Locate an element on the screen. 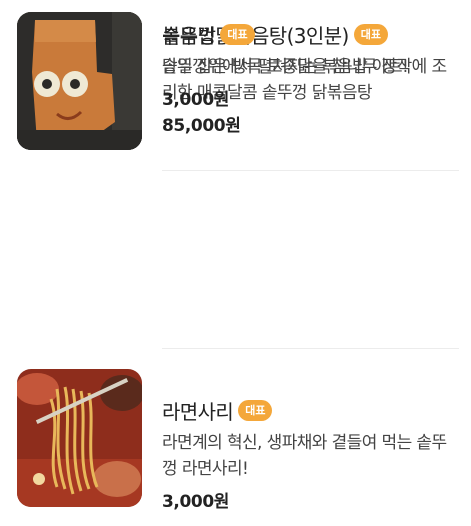  ramen-noodle-photo is located at coordinates (79, 438).